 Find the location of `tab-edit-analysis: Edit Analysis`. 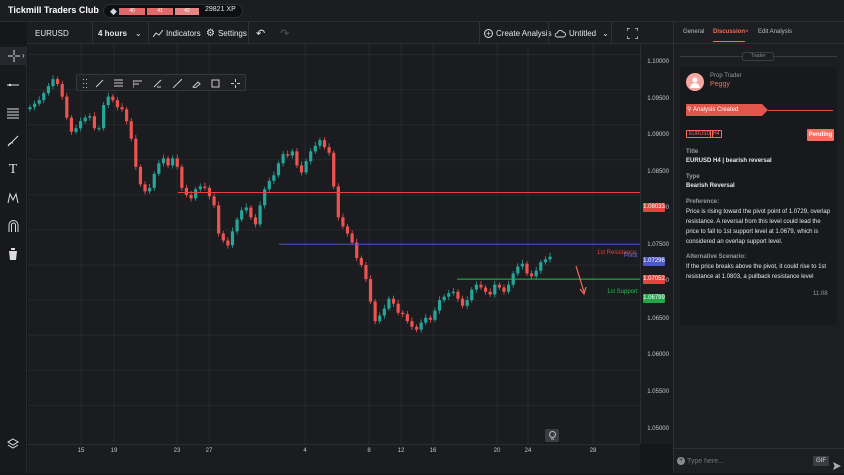

tab-edit-analysis: Edit Analysis is located at coordinates (775, 32).